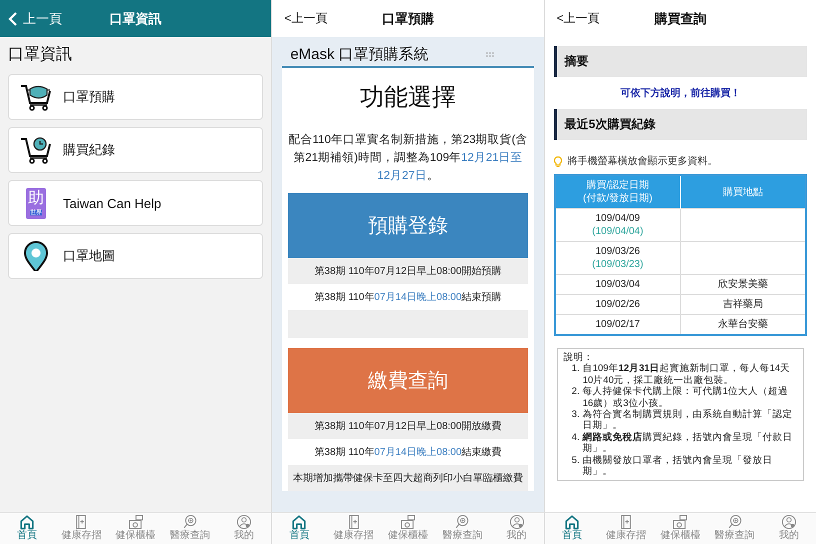 The width and height of the screenshot is (816, 544). What do you see at coordinates (617, 324) in the screenshot?
I see `date-text: 109/02/17` at bounding box center [617, 324].